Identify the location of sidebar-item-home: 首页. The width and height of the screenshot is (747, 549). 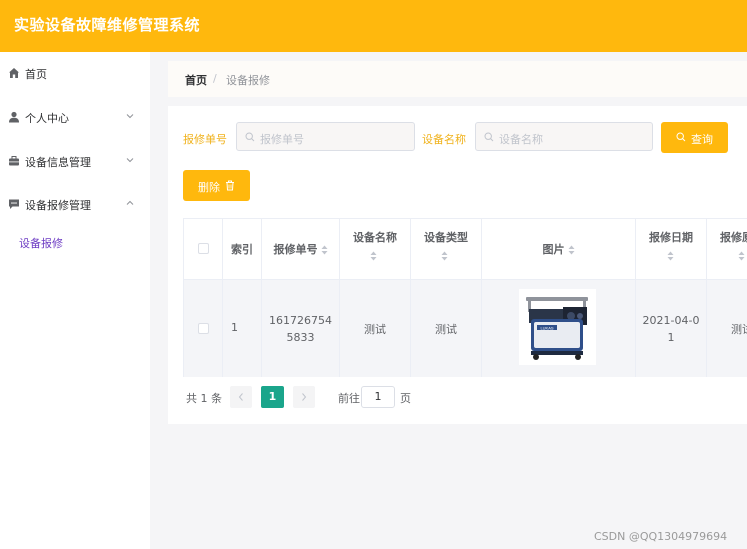
(75, 74).